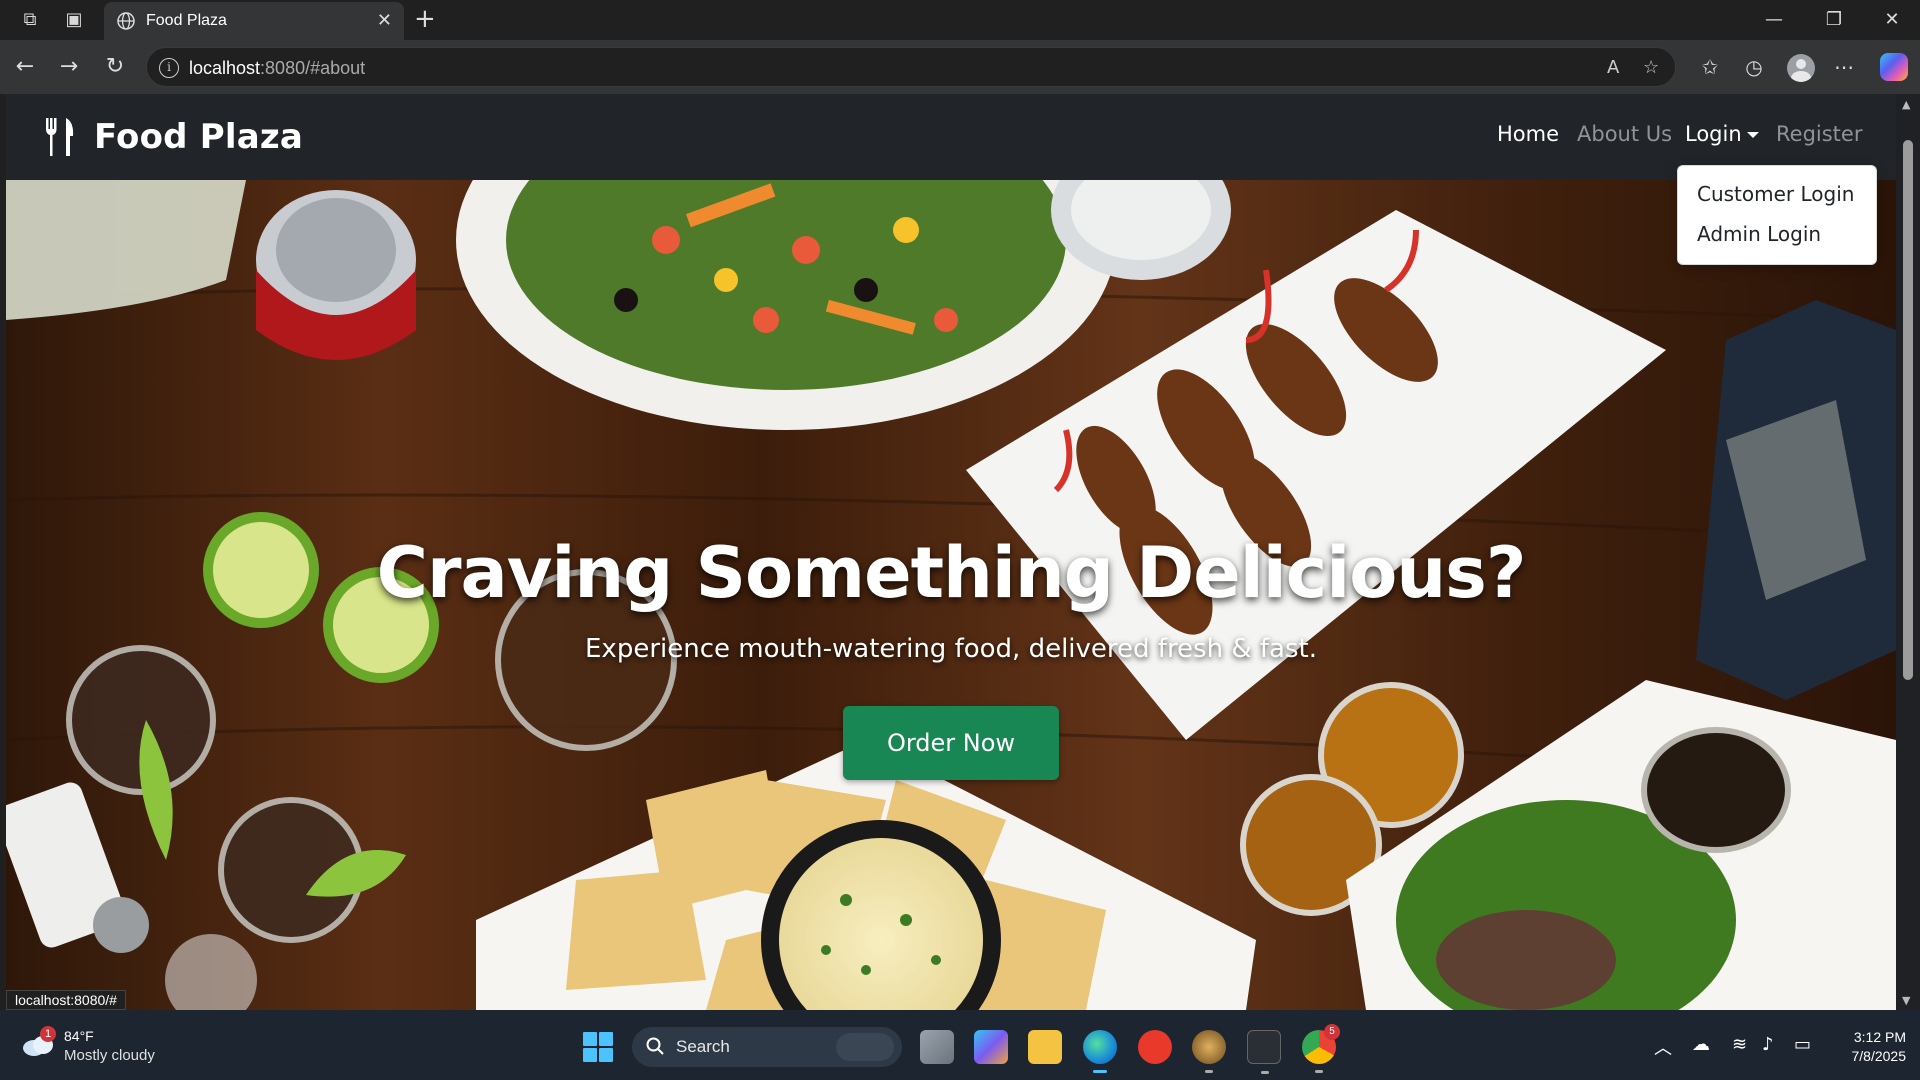  I want to click on more-menu-icon: ⋯, so click(1844, 67).